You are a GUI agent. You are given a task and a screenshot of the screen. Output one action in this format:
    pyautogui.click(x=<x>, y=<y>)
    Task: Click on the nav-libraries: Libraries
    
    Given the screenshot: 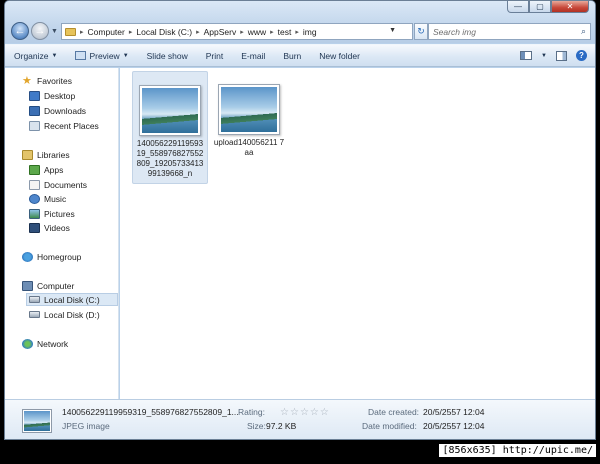 What is the action you would take?
    pyautogui.click(x=46, y=154)
    